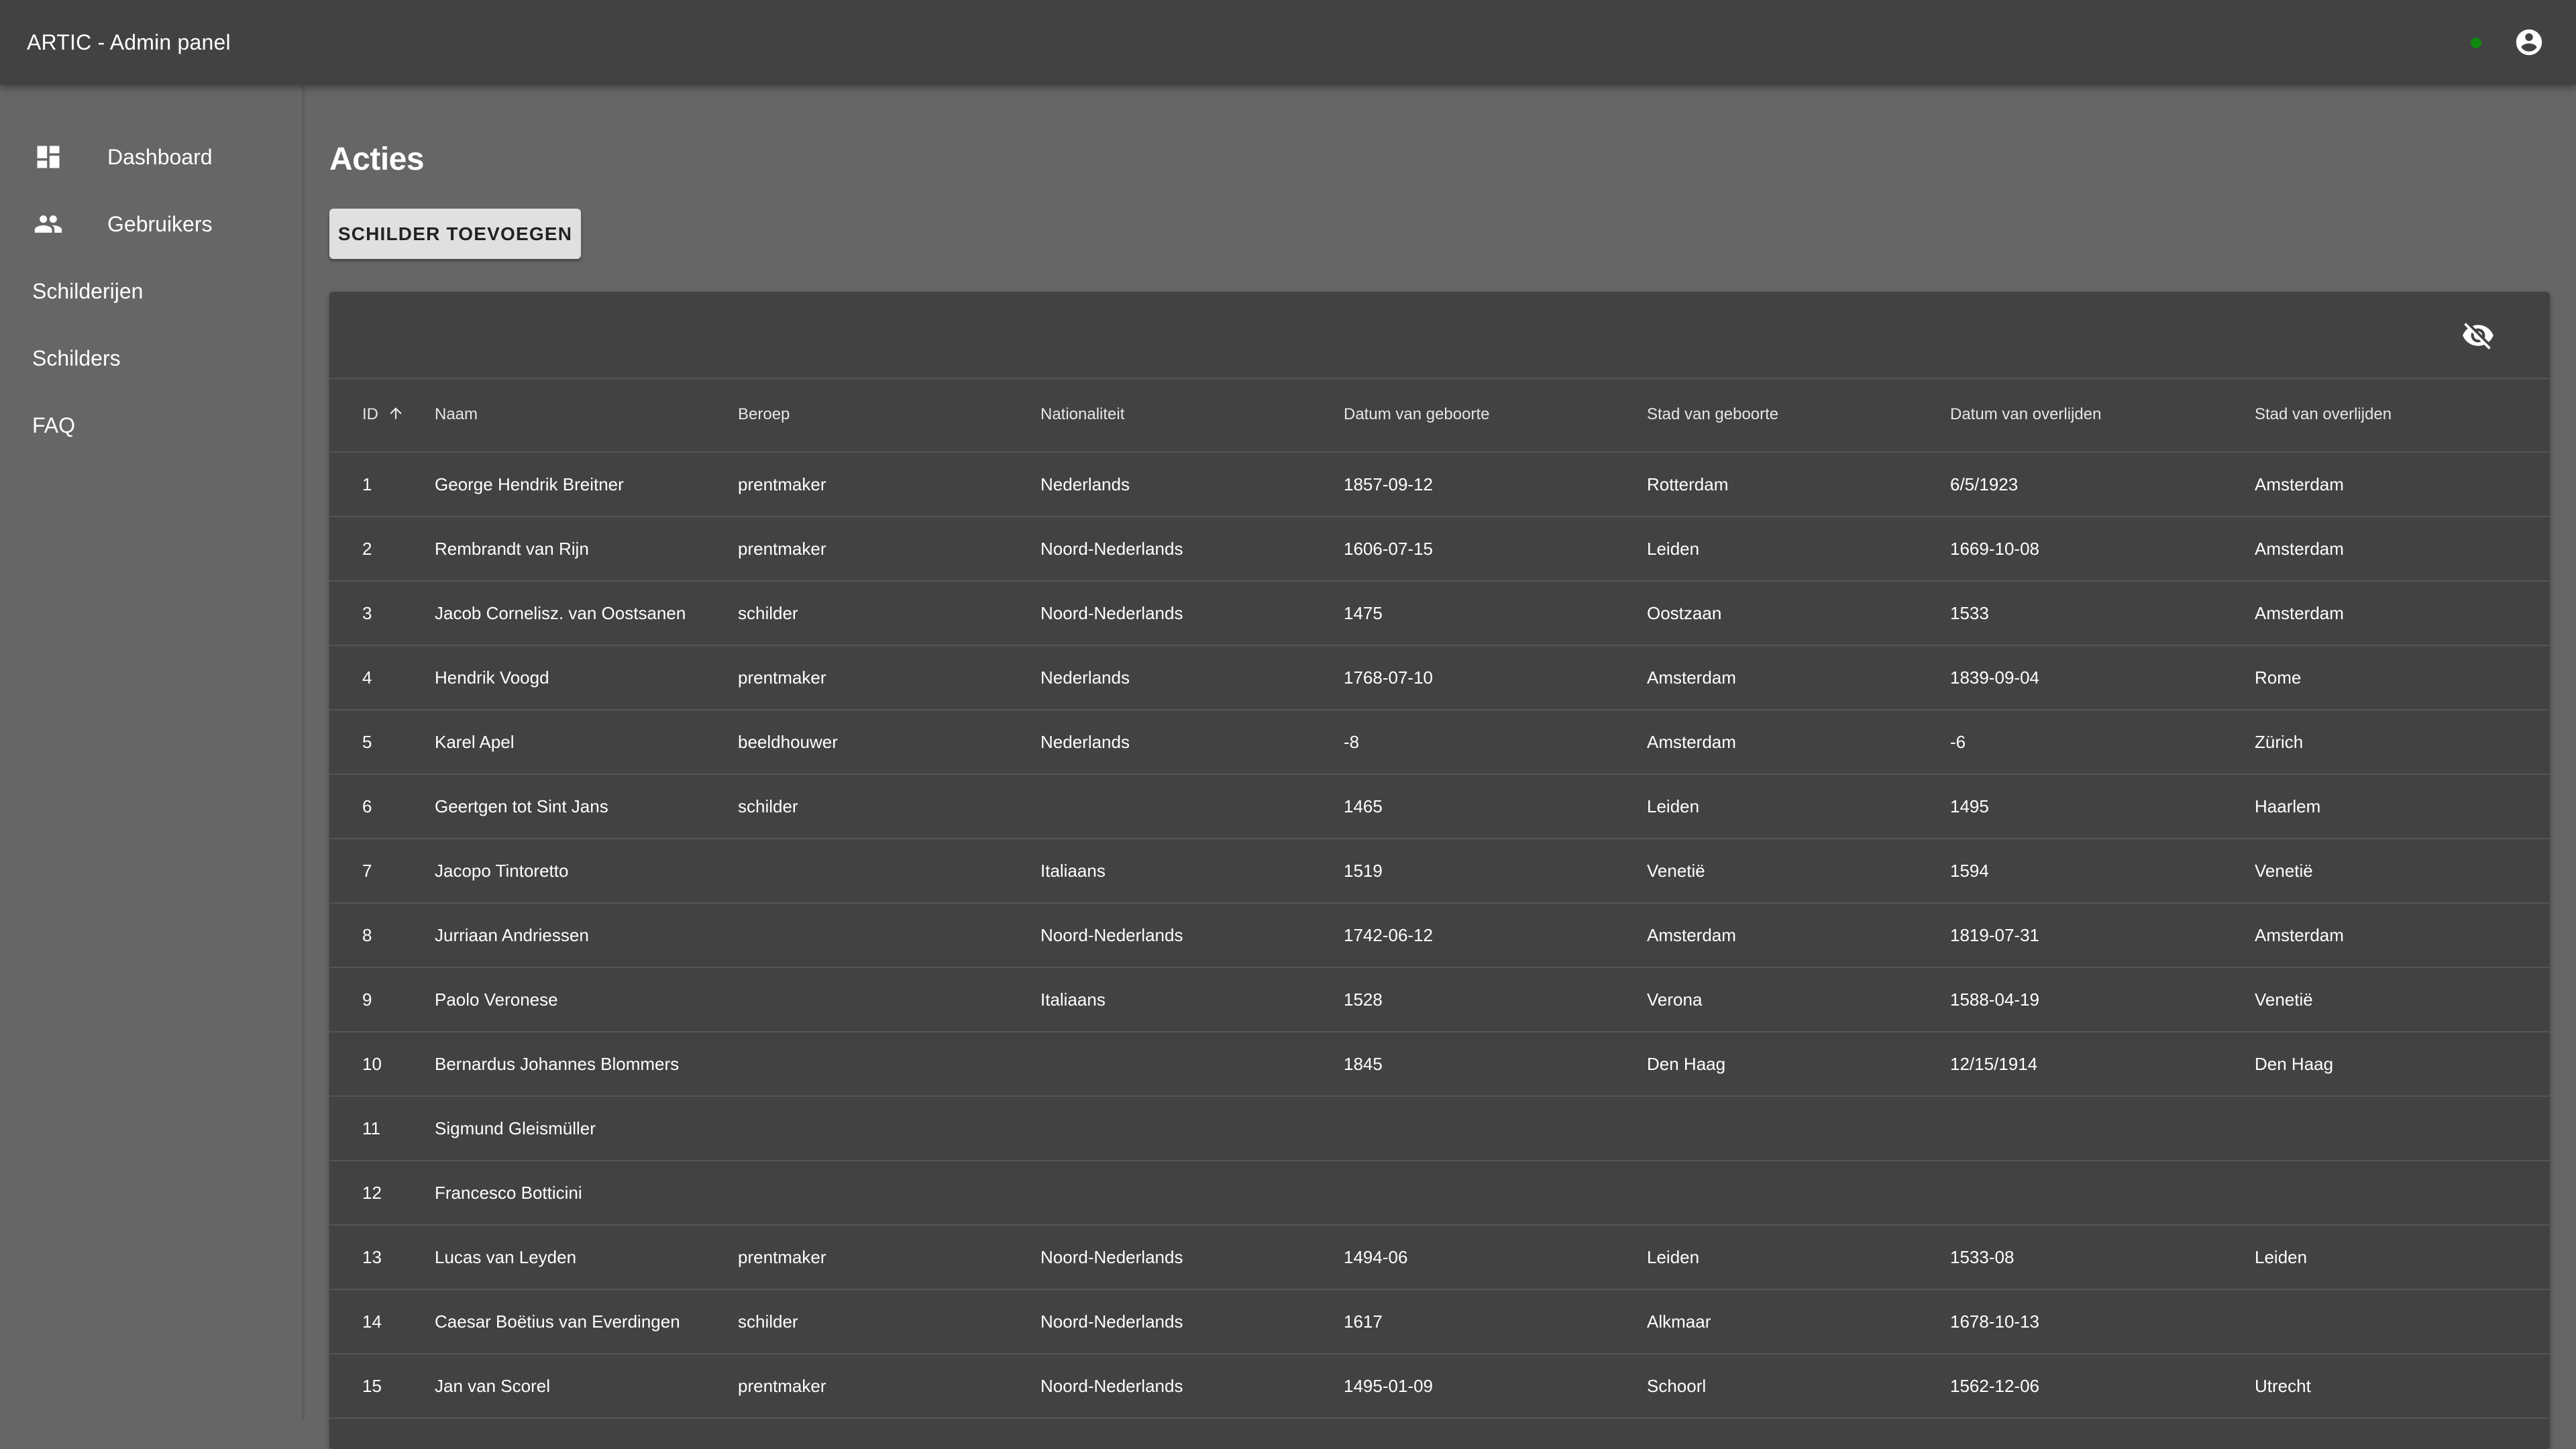 The height and width of the screenshot is (1449, 2576). What do you see at coordinates (1352, 742) in the screenshot?
I see `cell-datum-van-geboorte: -8` at bounding box center [1352, 742].